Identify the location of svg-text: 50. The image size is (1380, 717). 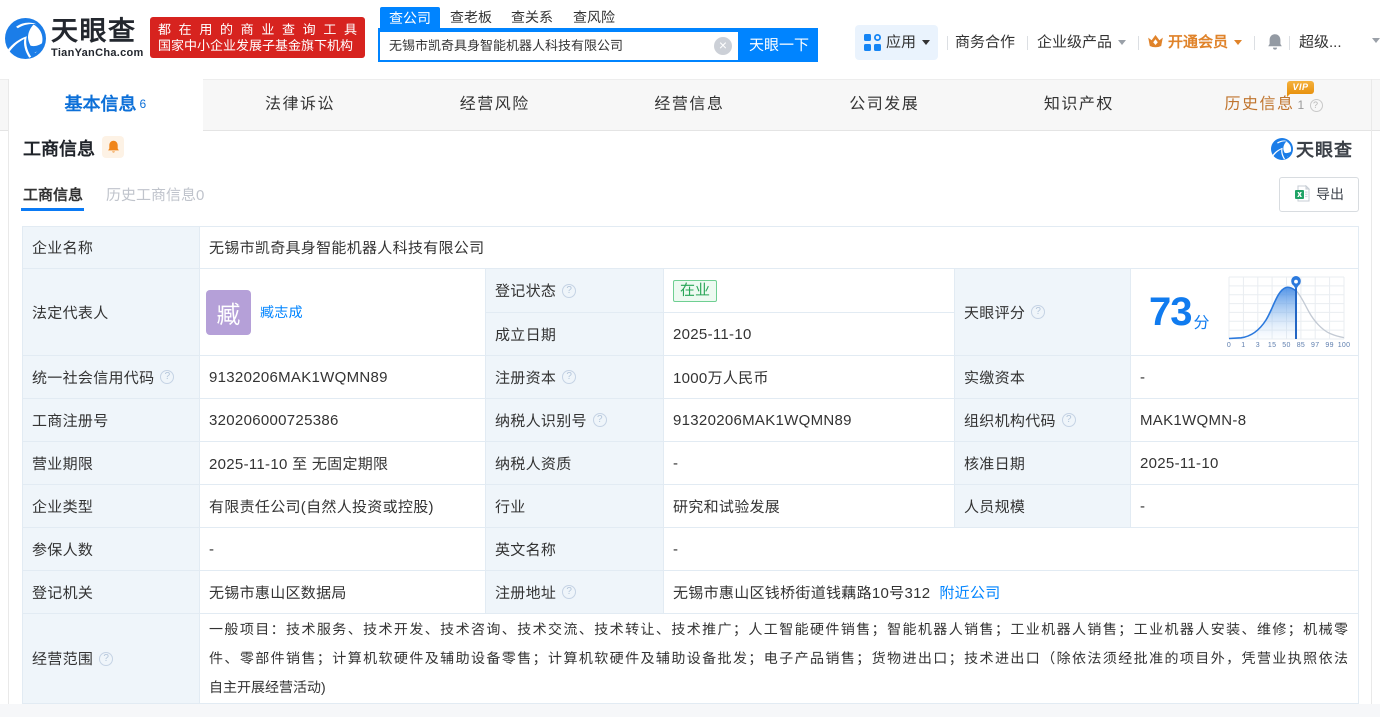
(1286, 345).